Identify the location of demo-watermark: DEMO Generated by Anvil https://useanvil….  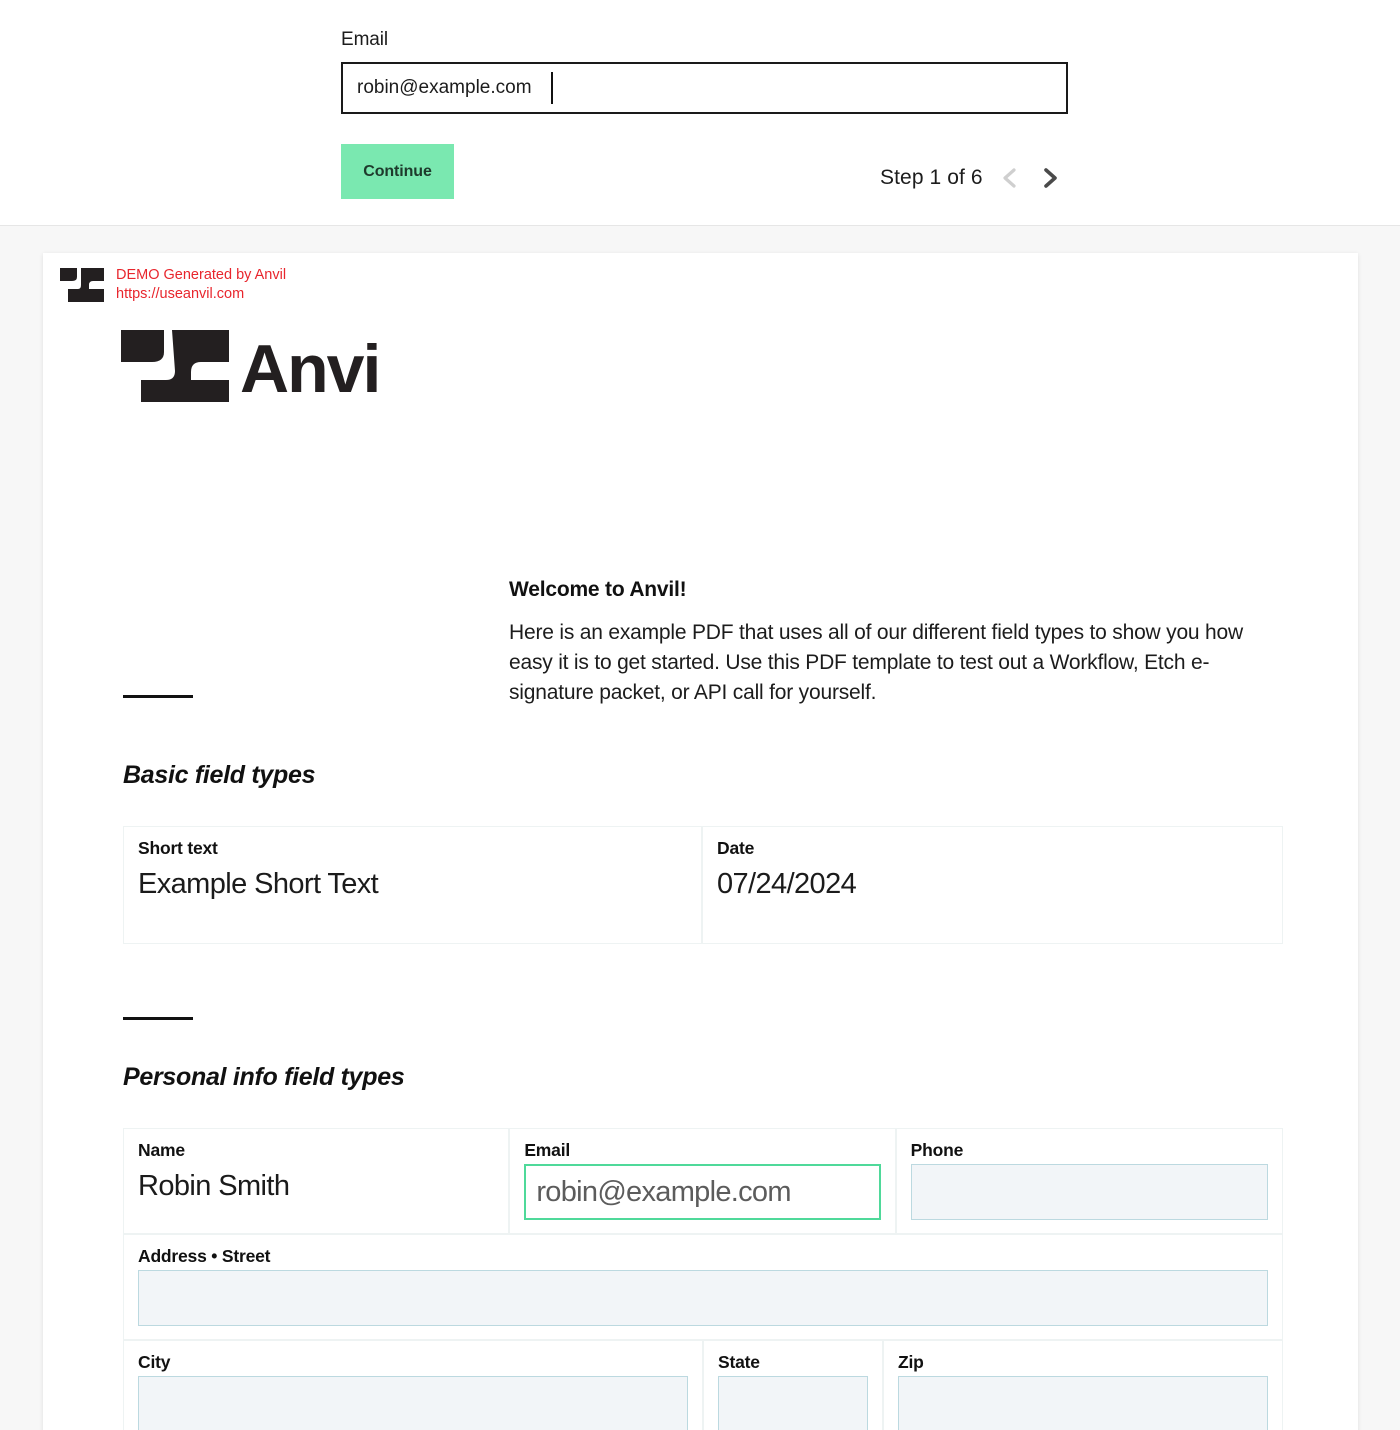
(173, 286).